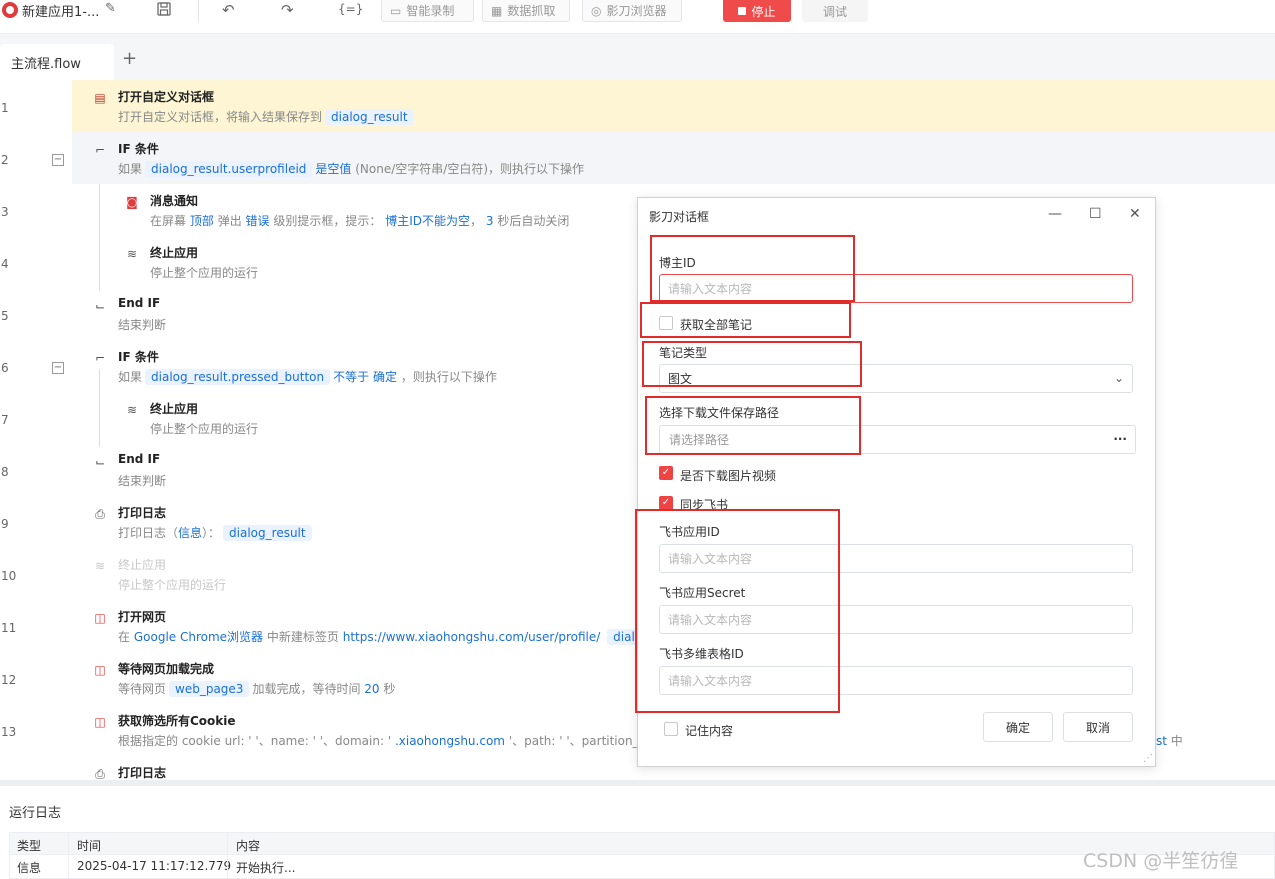  Describe the element at coordinates (671, 729) in the screenshot. I see `remember-checkbox` at that location.